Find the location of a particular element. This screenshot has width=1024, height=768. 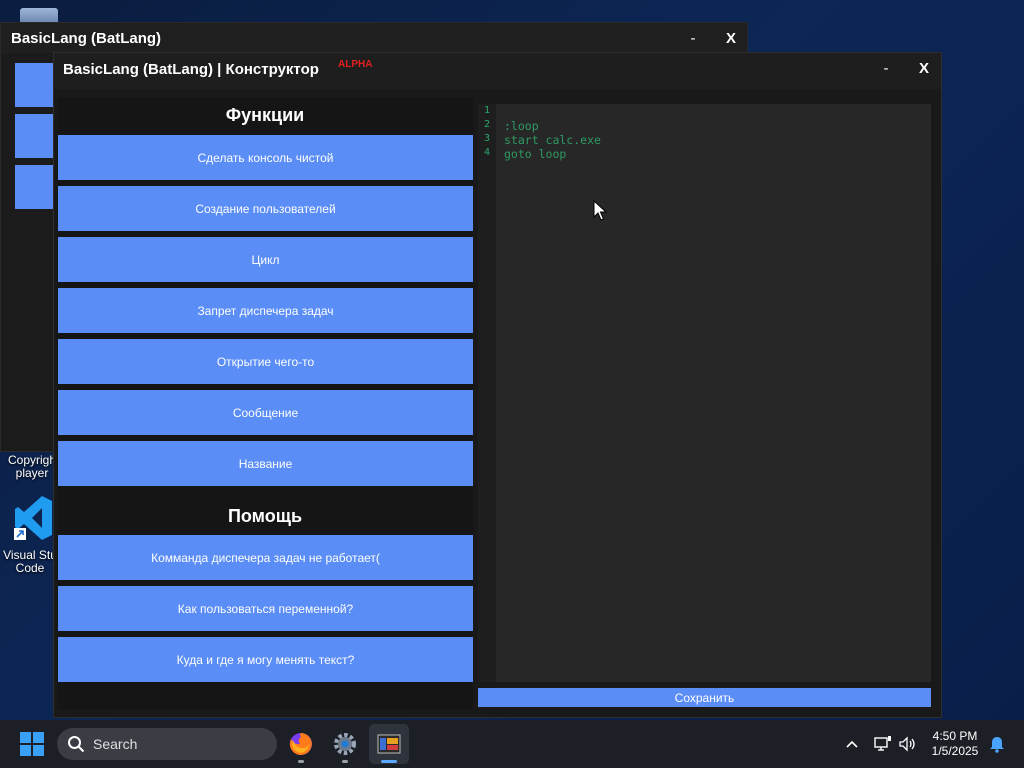

function-button-open-something: Открытие чего-то is located at coordinates (265, 361).